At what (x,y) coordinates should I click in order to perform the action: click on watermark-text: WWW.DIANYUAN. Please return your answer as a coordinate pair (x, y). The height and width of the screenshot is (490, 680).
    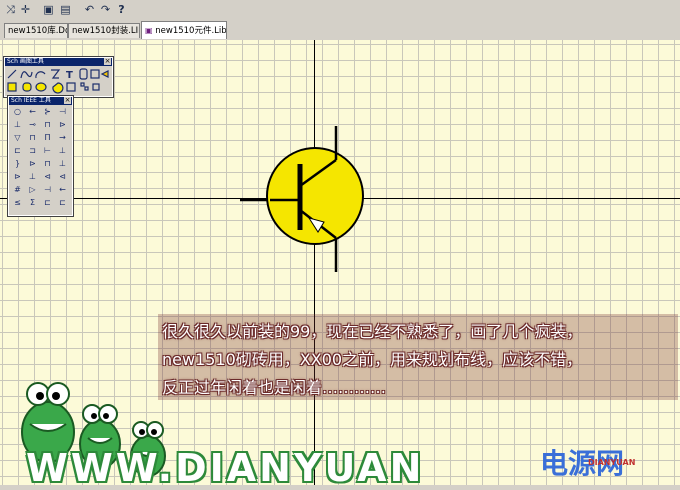
    Looking at the image, I should click on (225, 468).